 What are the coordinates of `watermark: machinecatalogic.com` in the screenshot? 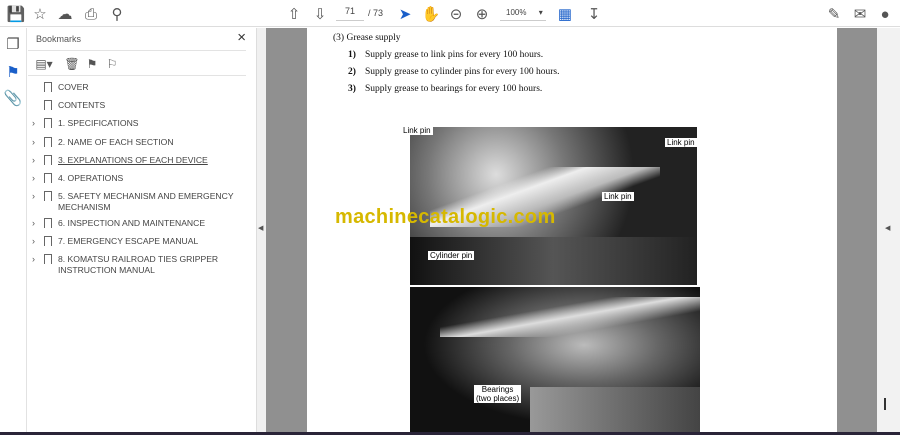 It's located at (445, 217).